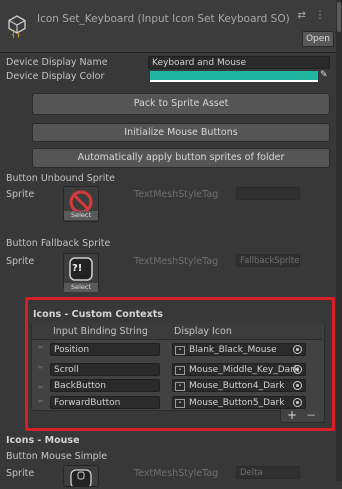 The height and width of the screenshot is (489, 342). Describe the element at coordinates (57, 456) in the screenshot. I see `mouse-simple-section-label: Button Mouse Simple` at that location.